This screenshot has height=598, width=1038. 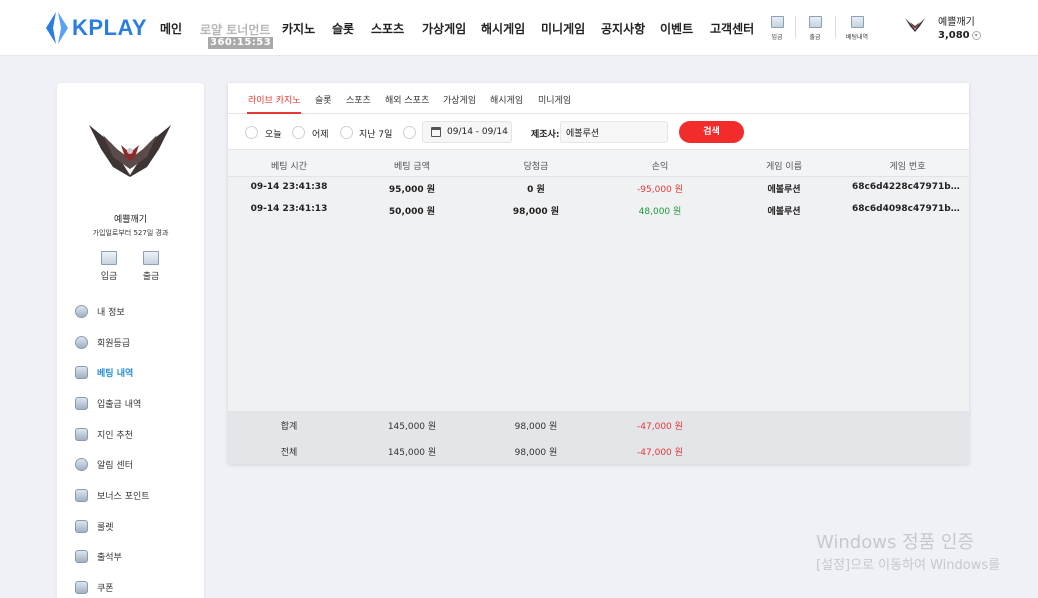 I want to click on cell-bet-time: 09-14 23:41:38, so click(x=289, y=187).